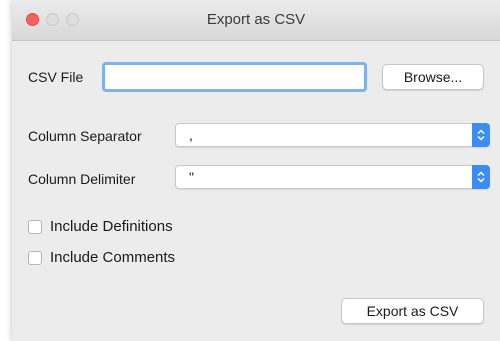 The width and height of the screenshot is (500, 341). Describe the element at coordinates (56, 77) in the screenshot. I see `csv-file-label: CSV File` at that location.